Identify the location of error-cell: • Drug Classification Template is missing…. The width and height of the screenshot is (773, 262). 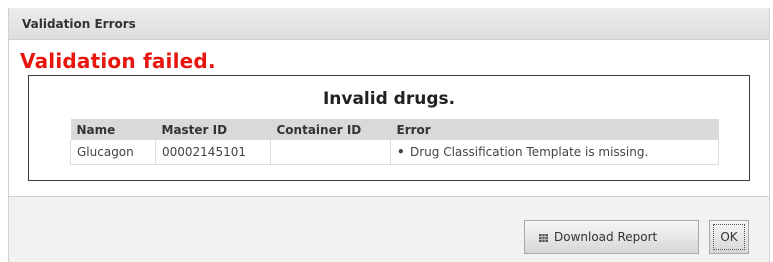
(554, 152).